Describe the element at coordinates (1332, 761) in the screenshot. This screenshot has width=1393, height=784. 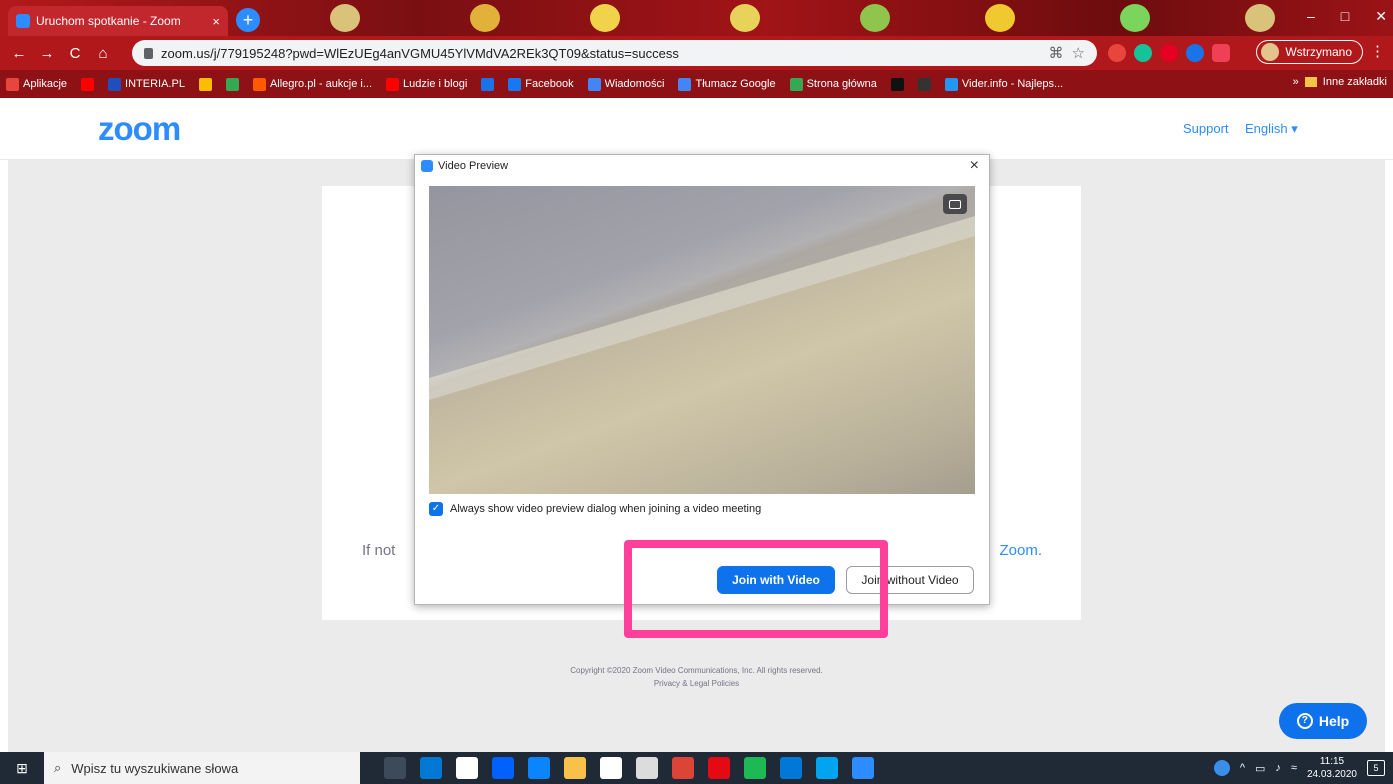
I see `clock-time: 11:15` at that location.